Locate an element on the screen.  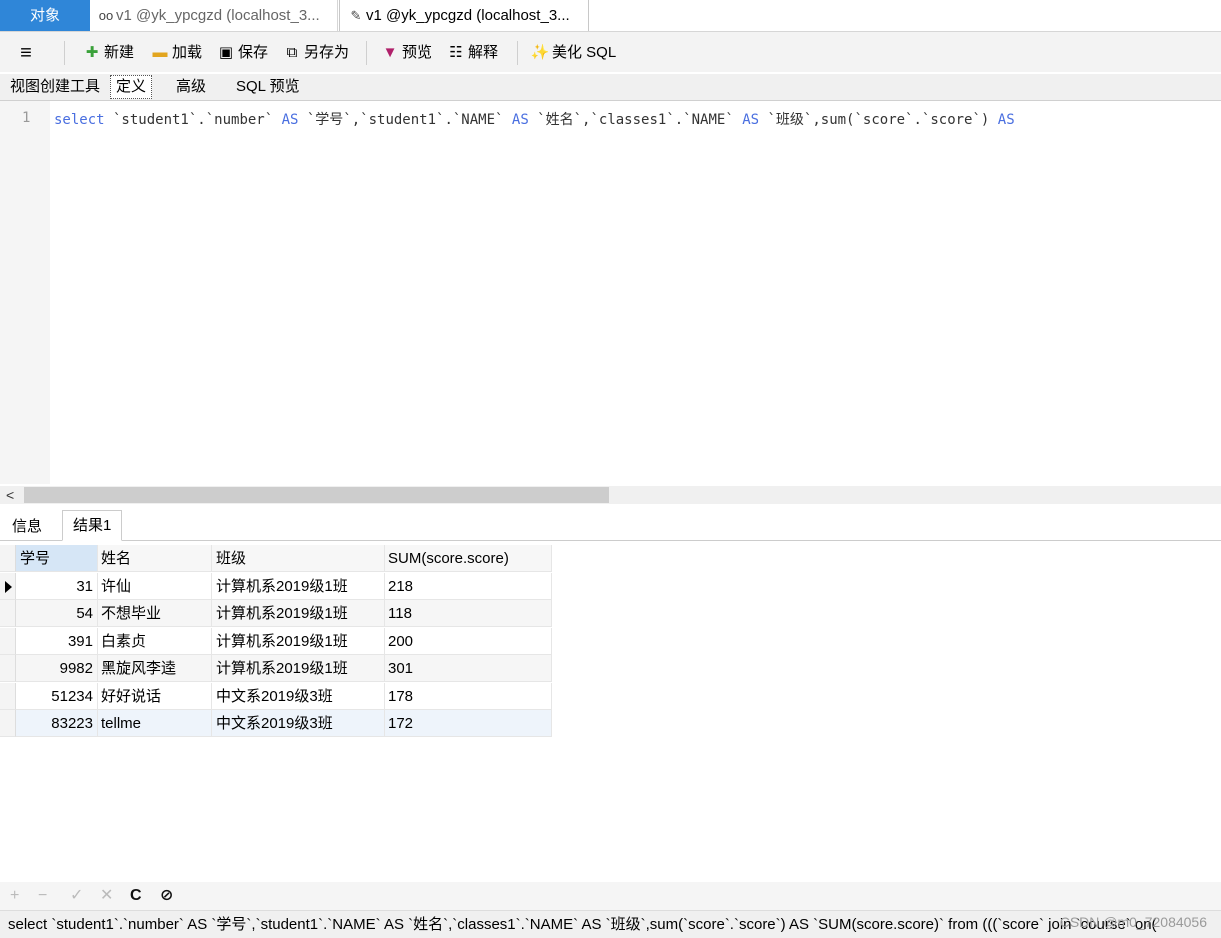
line-number-gutter: 1 is located at coordinates (25, 292).